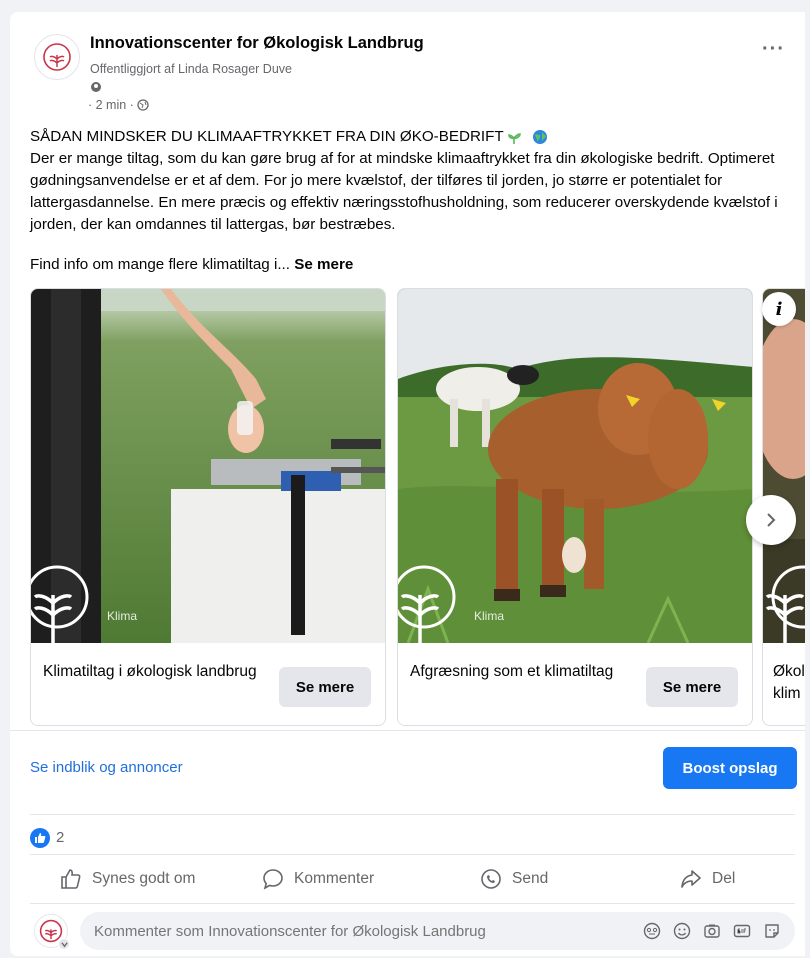  I want to click on reaction-count: 2, so click(60, 837).